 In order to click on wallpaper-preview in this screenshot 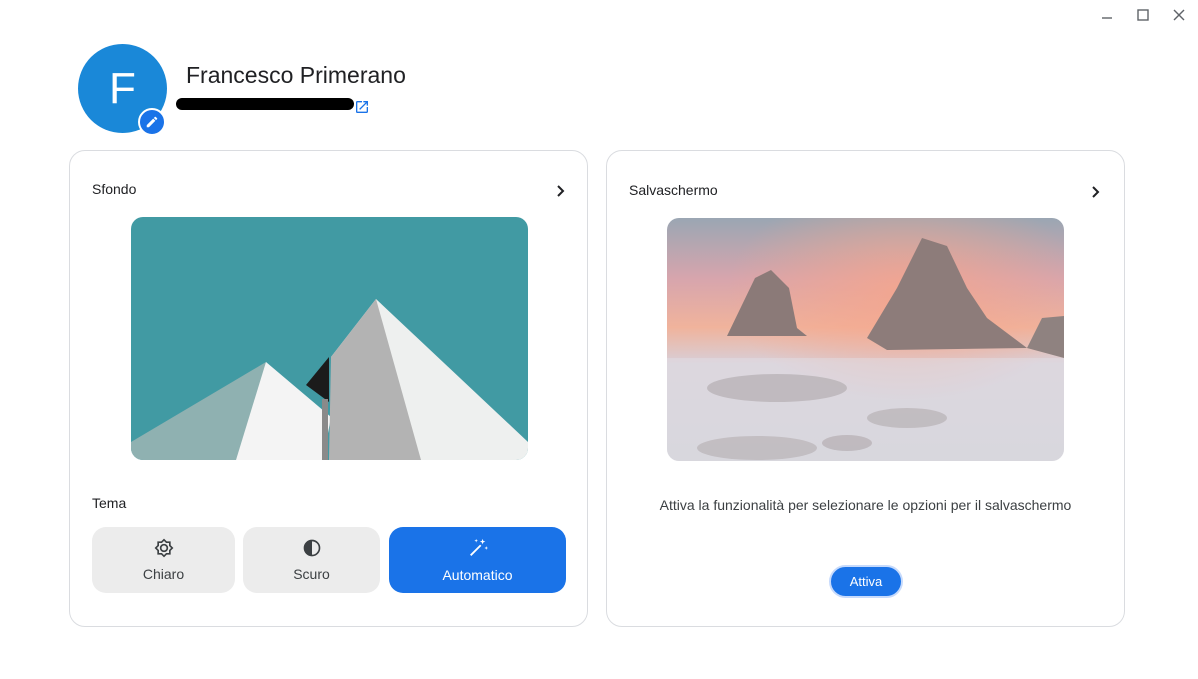, I will do `click(329, 338)`.